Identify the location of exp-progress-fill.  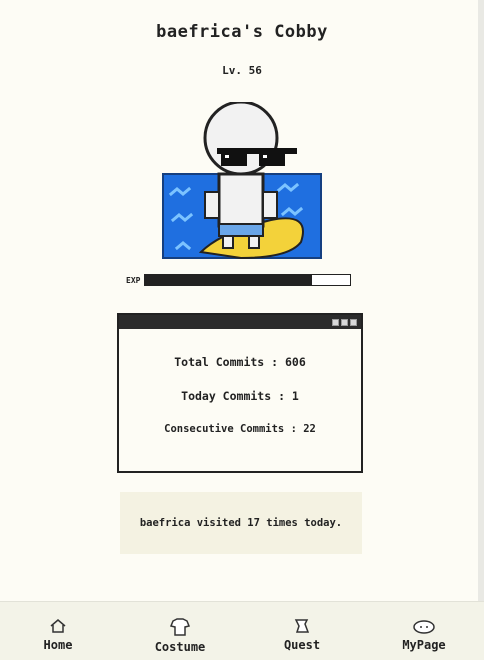
(228, 280).